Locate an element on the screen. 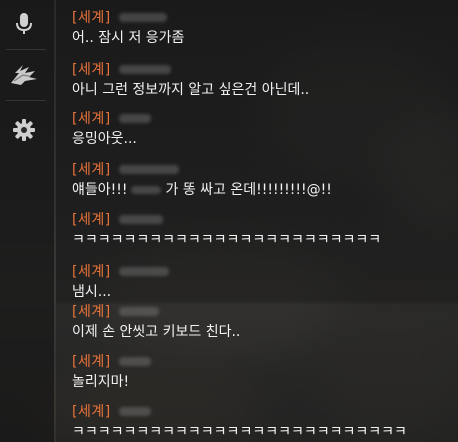 The width and height of the screenshot is (458, 442). message-text: 어.. 잠시 저 응가좀 is located at coordinates (128, 38).